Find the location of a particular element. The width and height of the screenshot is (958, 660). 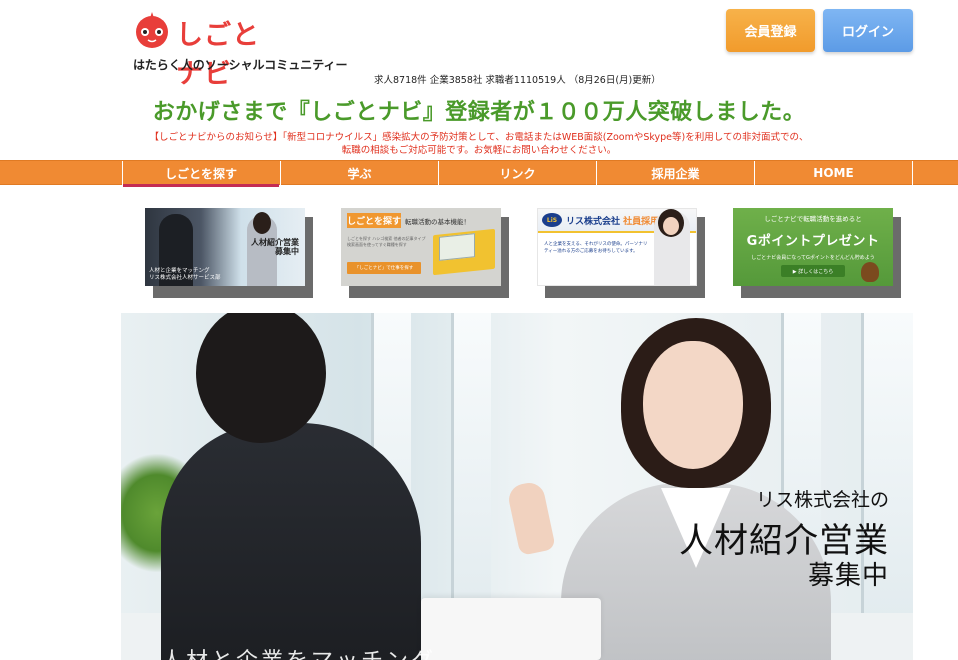

banner-cta: ▶ 詳しくはこちら is located at coordinates (813, 271).